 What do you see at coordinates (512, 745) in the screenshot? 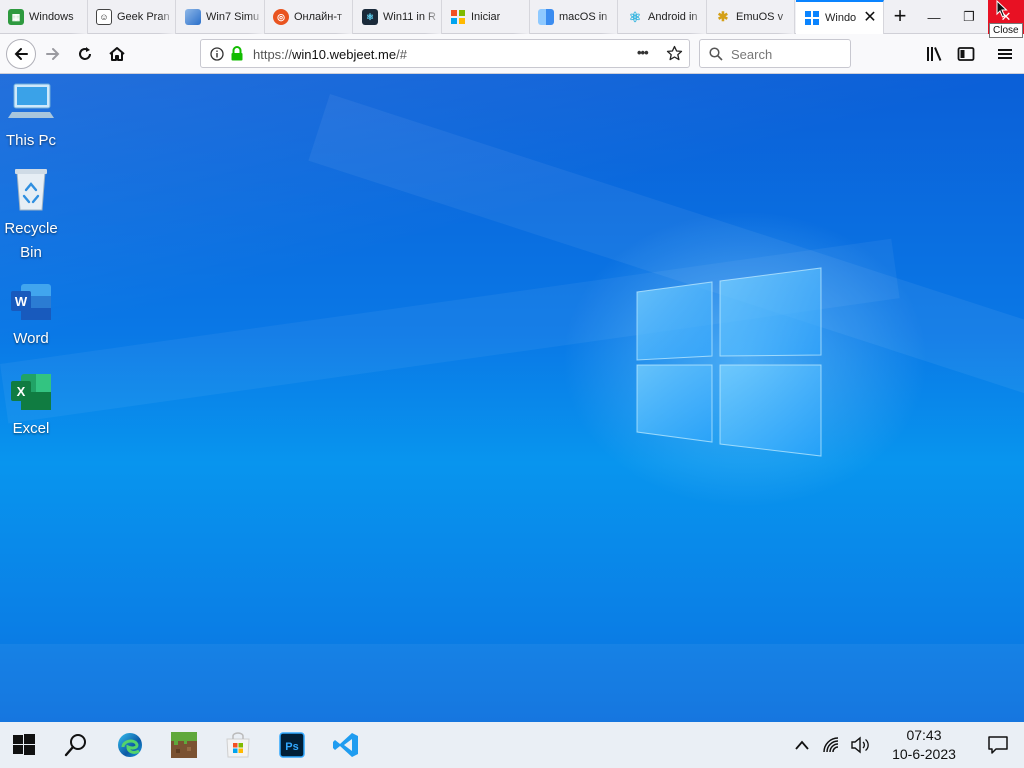
I see `taskbar: Ps 07:43 10-6-2023` at bounding box center [512, 745].